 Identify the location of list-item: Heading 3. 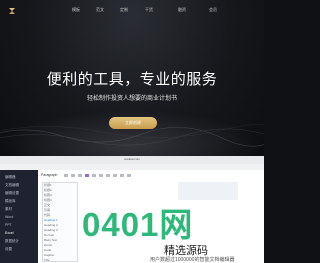
(51, 230).